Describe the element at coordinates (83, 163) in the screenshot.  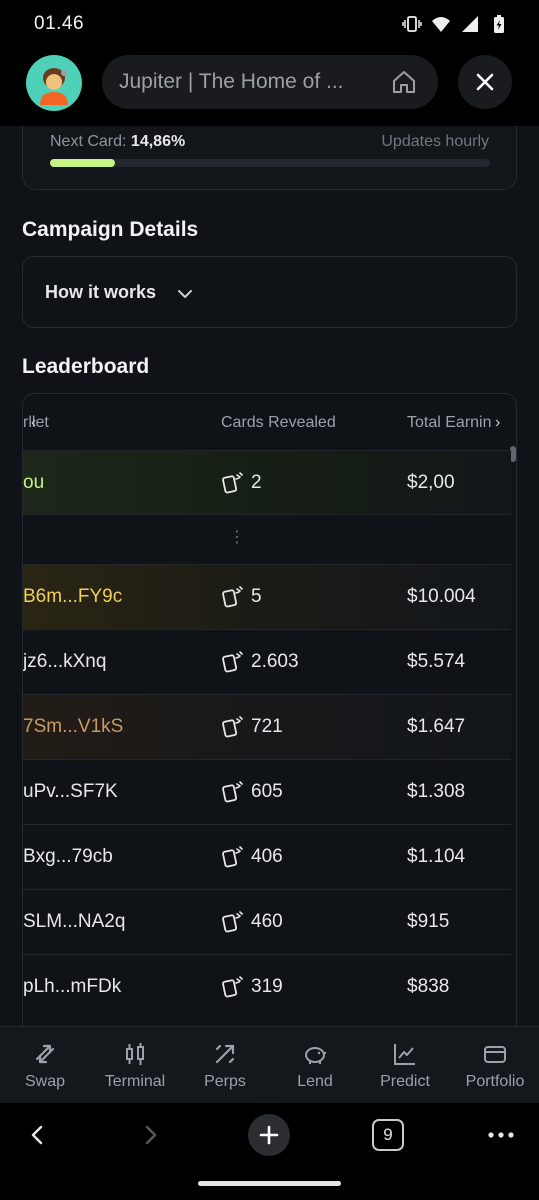
I see `progress-fill` at that location.